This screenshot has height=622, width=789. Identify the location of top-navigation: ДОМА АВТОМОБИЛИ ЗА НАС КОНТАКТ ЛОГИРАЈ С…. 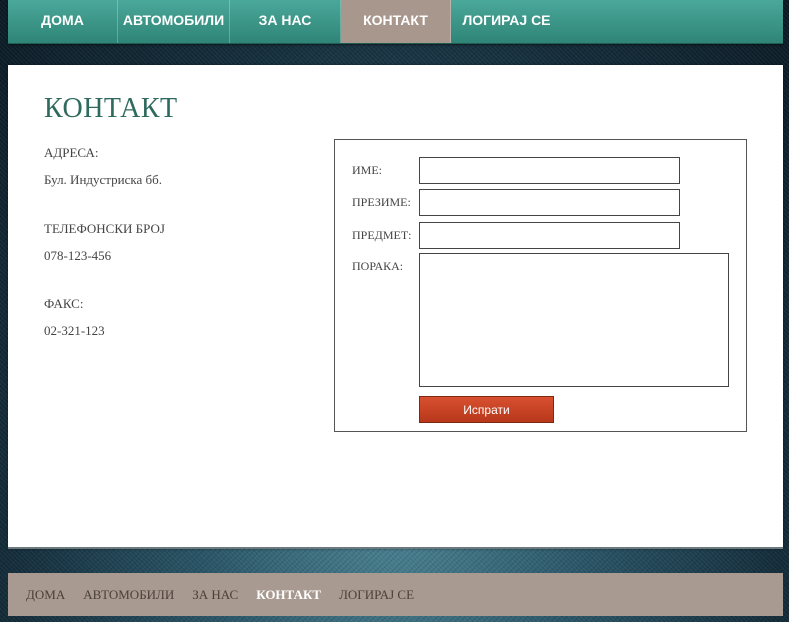
(395, 22).